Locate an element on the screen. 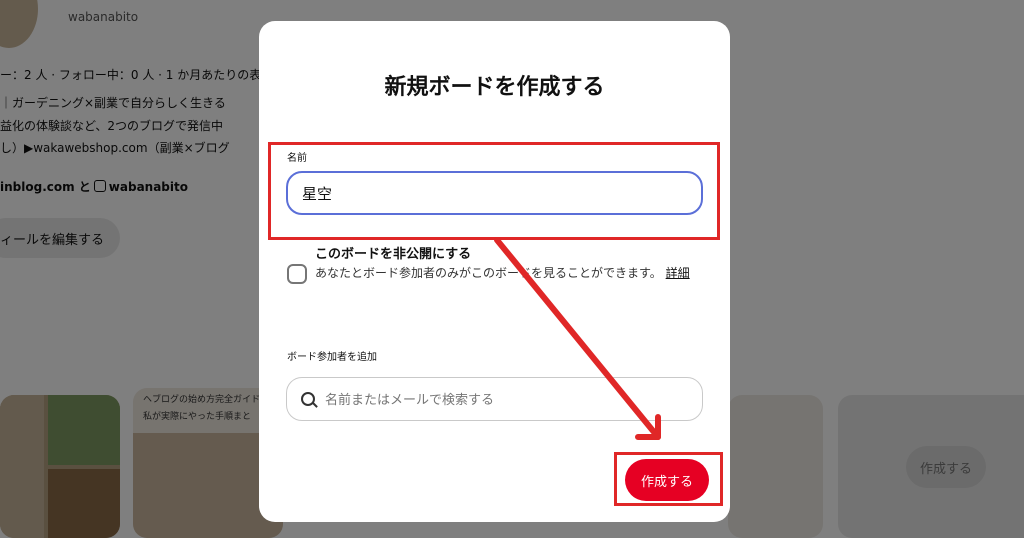  highlight-box-name is located at coordinates (494, 191).